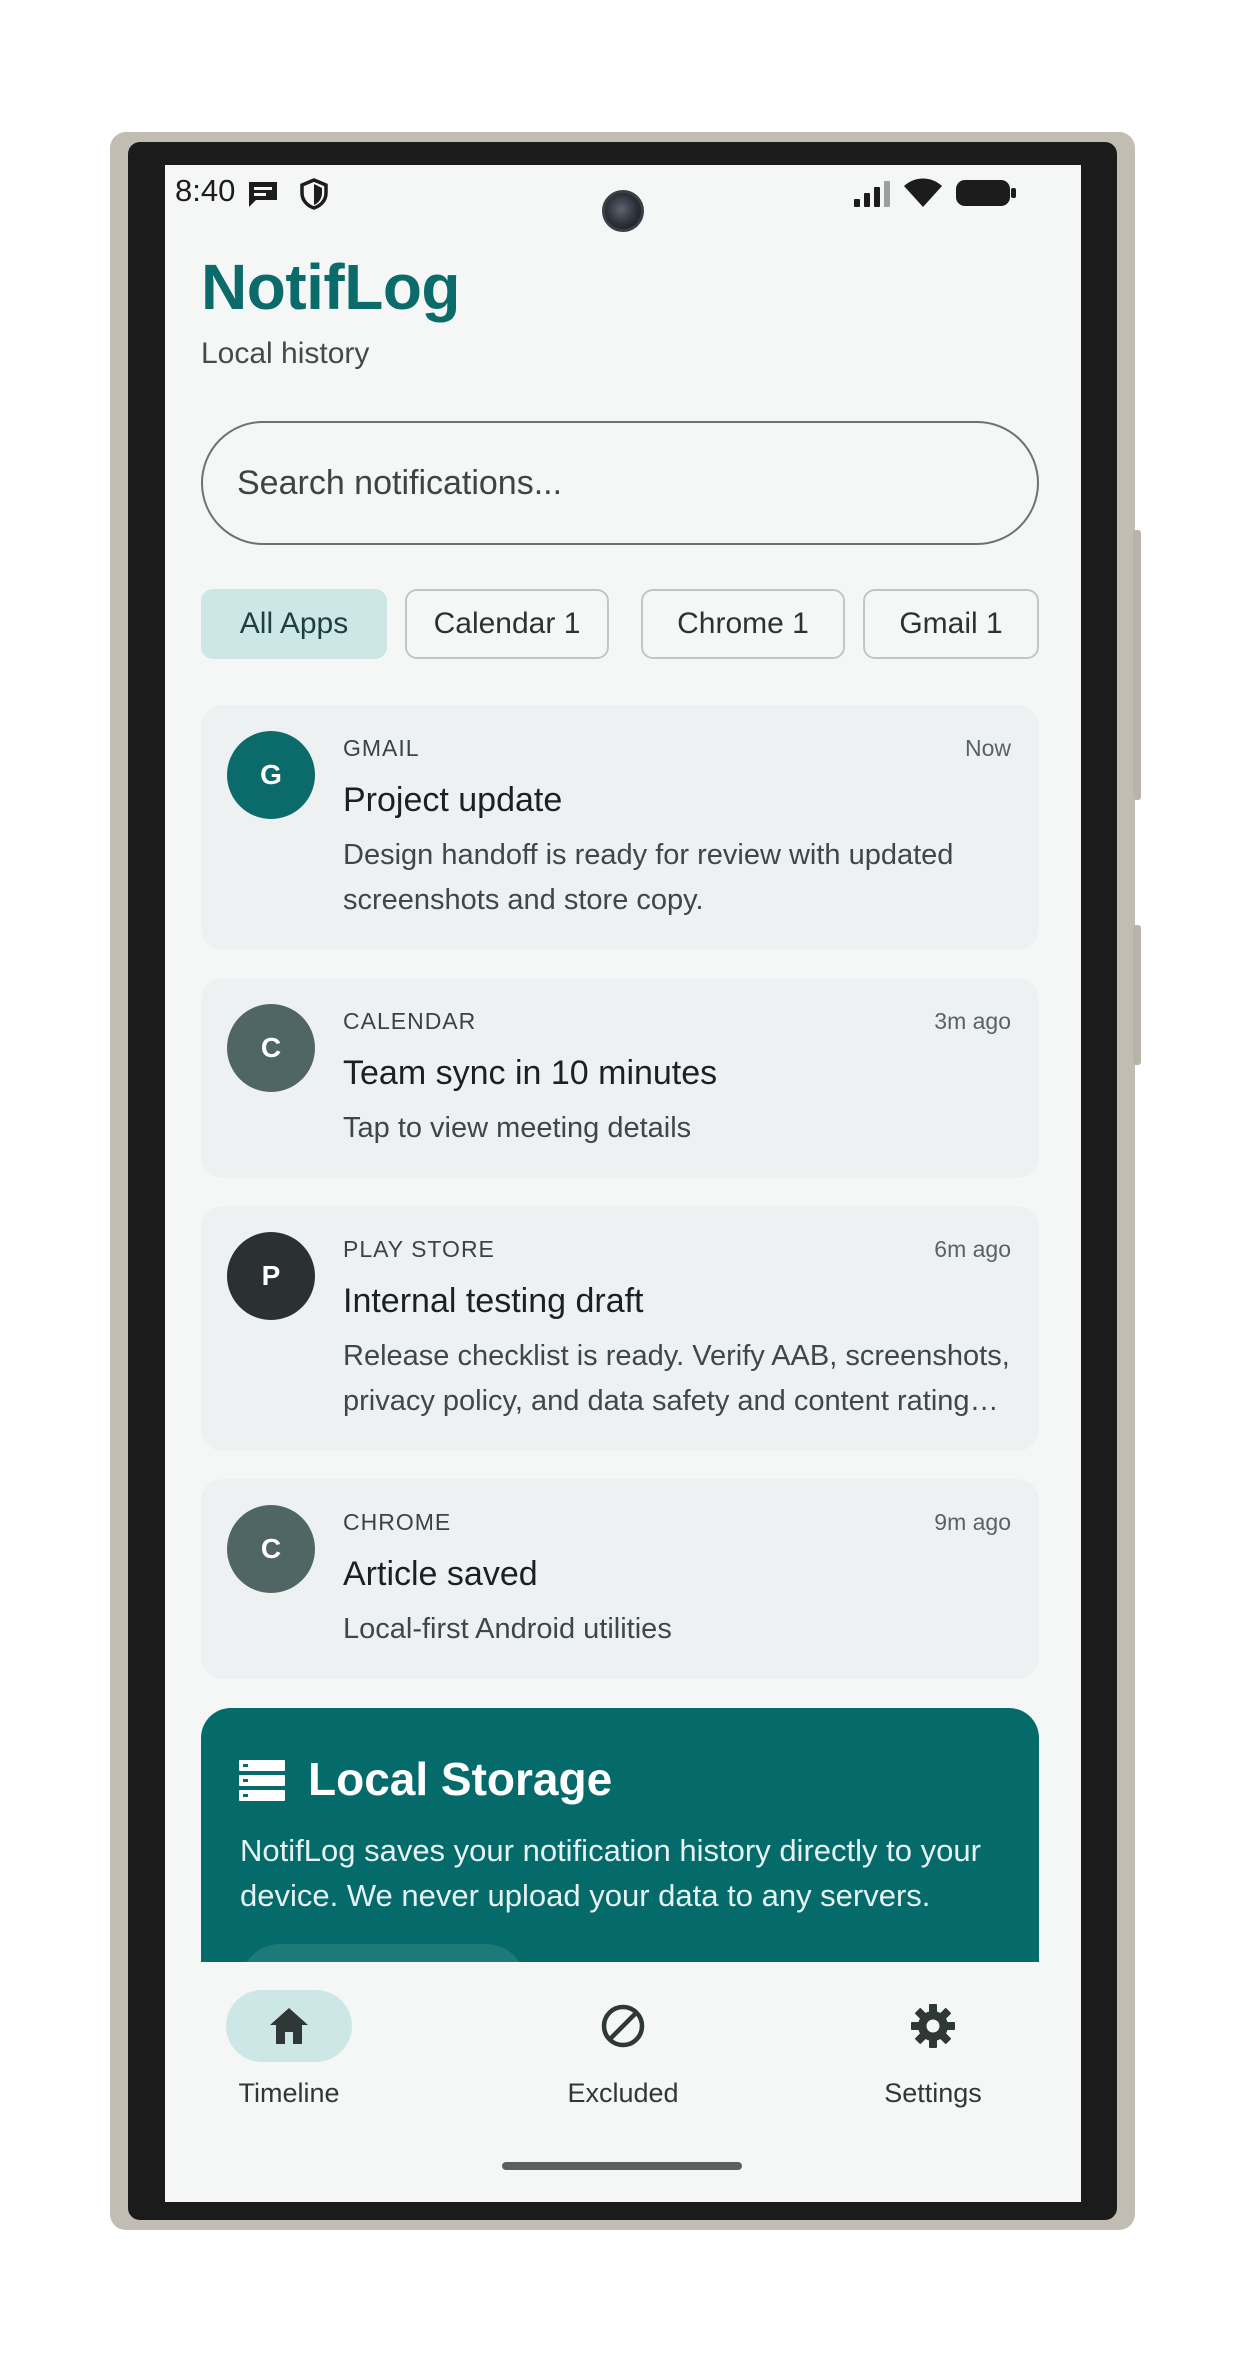 The image size is (1245, 2359). I want to click on shield-icon, so click(314, 194).